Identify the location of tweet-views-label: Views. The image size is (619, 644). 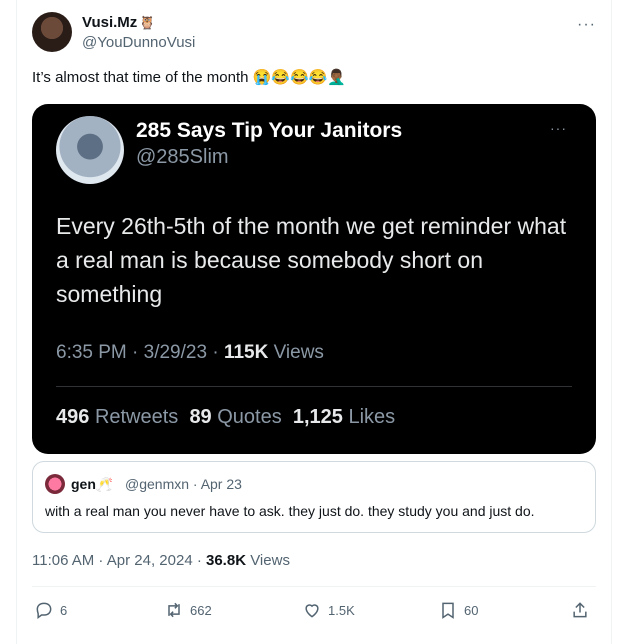
(270, 560).